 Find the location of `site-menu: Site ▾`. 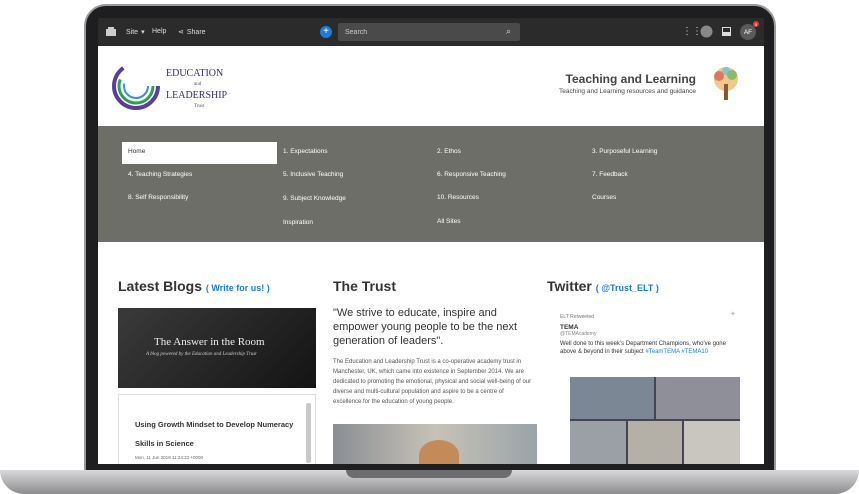

site-menu: Site ▾ is located at coordinates (135, 32).